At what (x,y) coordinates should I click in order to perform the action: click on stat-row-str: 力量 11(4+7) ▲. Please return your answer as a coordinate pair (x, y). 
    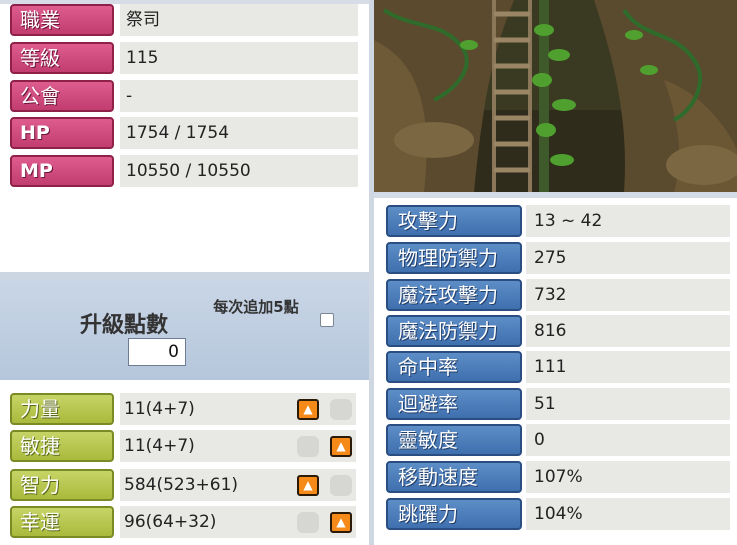
    Looking at the image, I should click on (183, 409).